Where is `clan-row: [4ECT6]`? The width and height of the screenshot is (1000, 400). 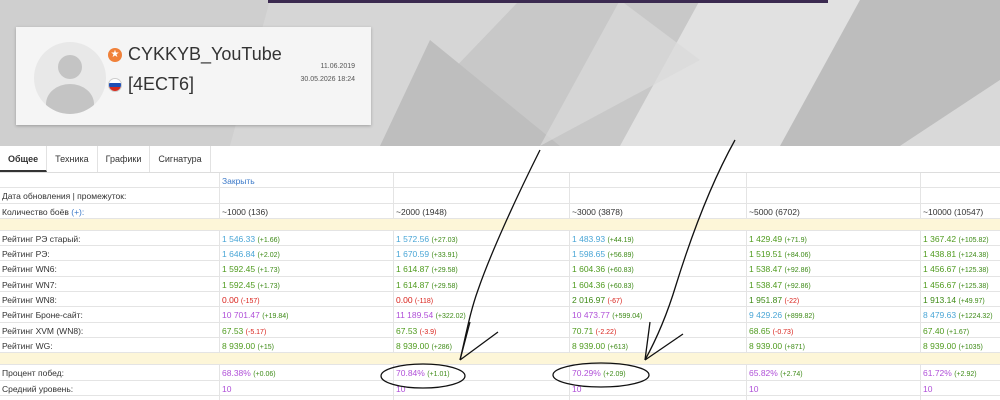
clan-row: [4ECT6] is located at coordinates (151, 84).